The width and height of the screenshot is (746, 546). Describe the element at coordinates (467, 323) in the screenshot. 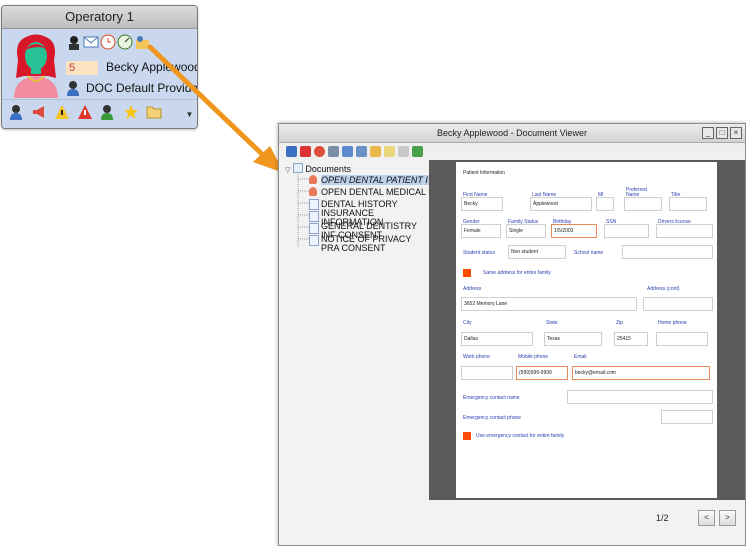

I see `city-label: City` at that location.